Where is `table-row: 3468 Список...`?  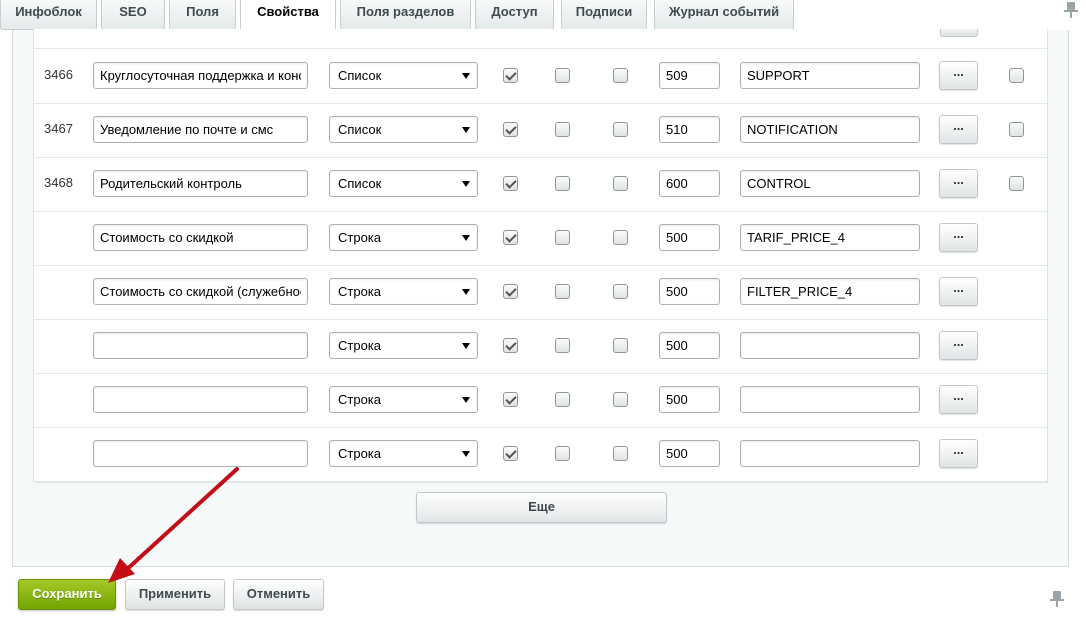
table-row: 3468 Список... is located at coordinates (540, 184).